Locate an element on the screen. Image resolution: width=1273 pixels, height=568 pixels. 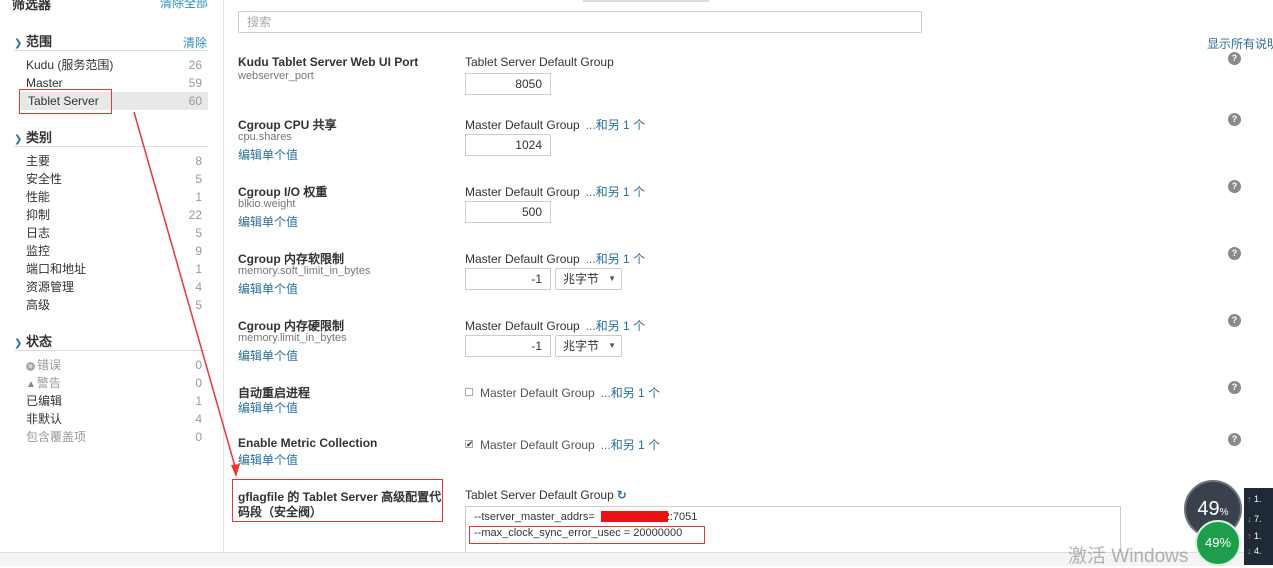
activation-watermark: 激活 Windows is located at coordinates (1128, 556).